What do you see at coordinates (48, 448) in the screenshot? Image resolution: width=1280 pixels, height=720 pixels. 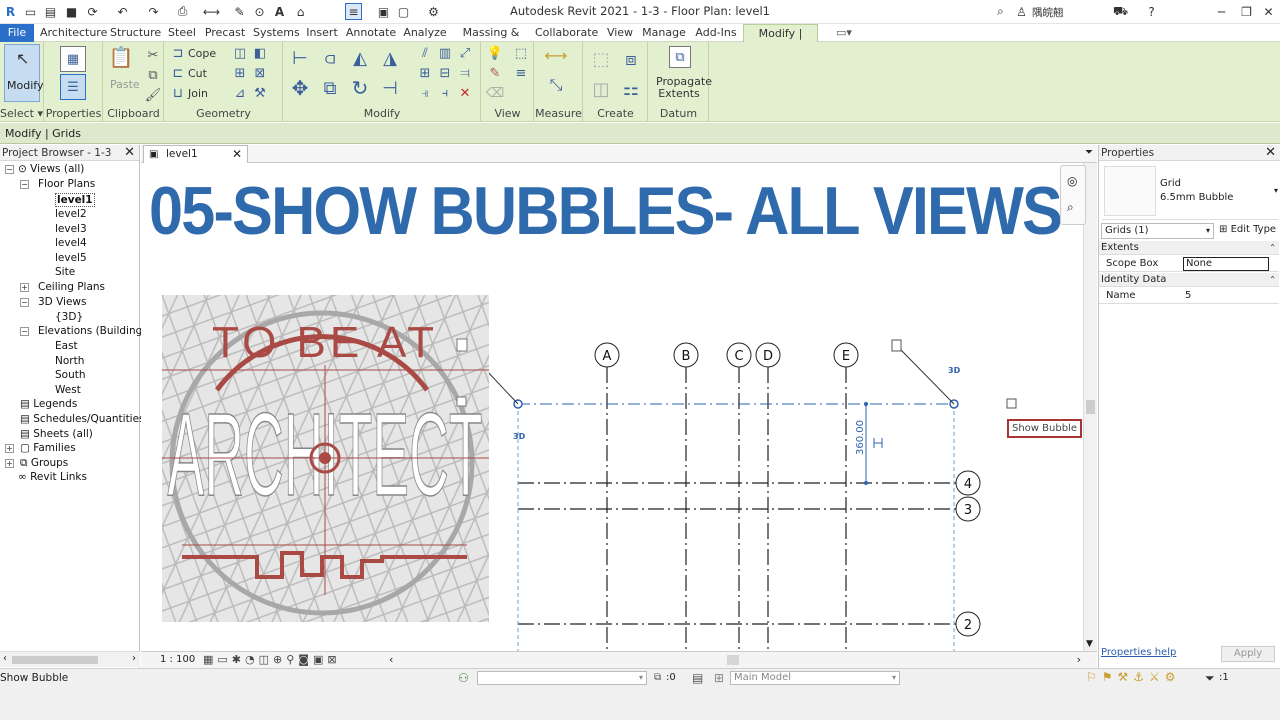 I see `tree-families: ▢ Families` at bounding box center [48, 448].